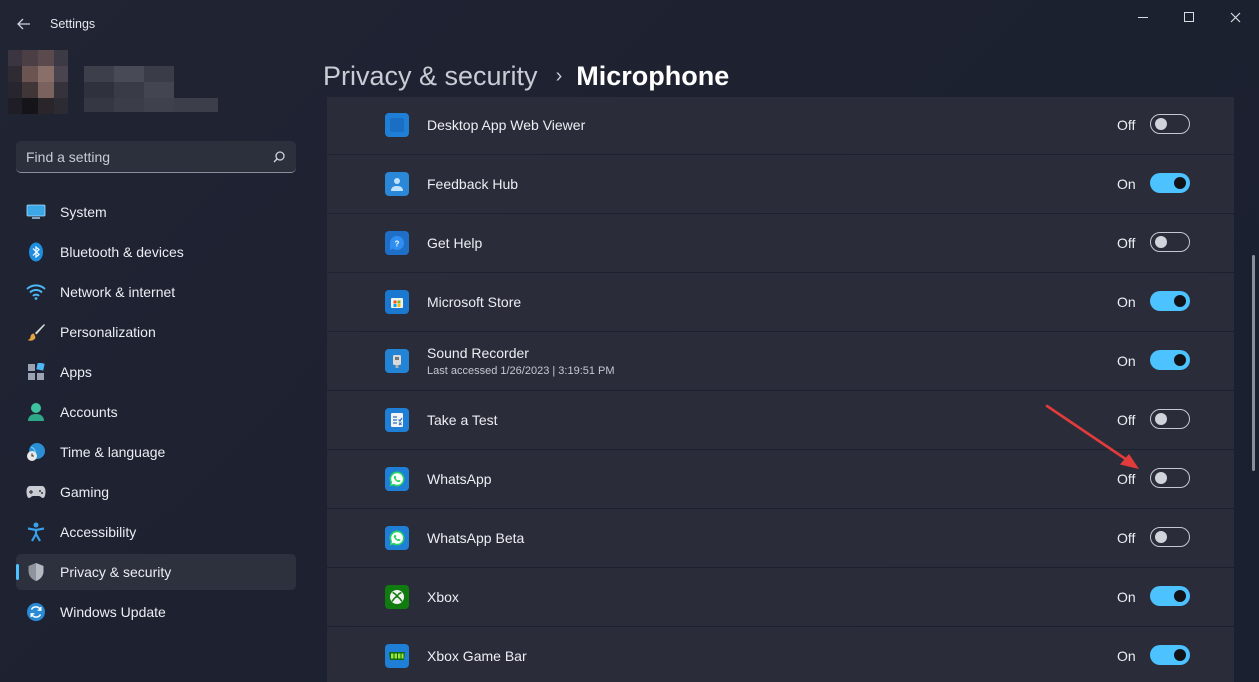 This screenshot has width=1259, height=682. Describe the element at coordinates (36, 212) in the screenshot. I see `monitor-icon` at that location.